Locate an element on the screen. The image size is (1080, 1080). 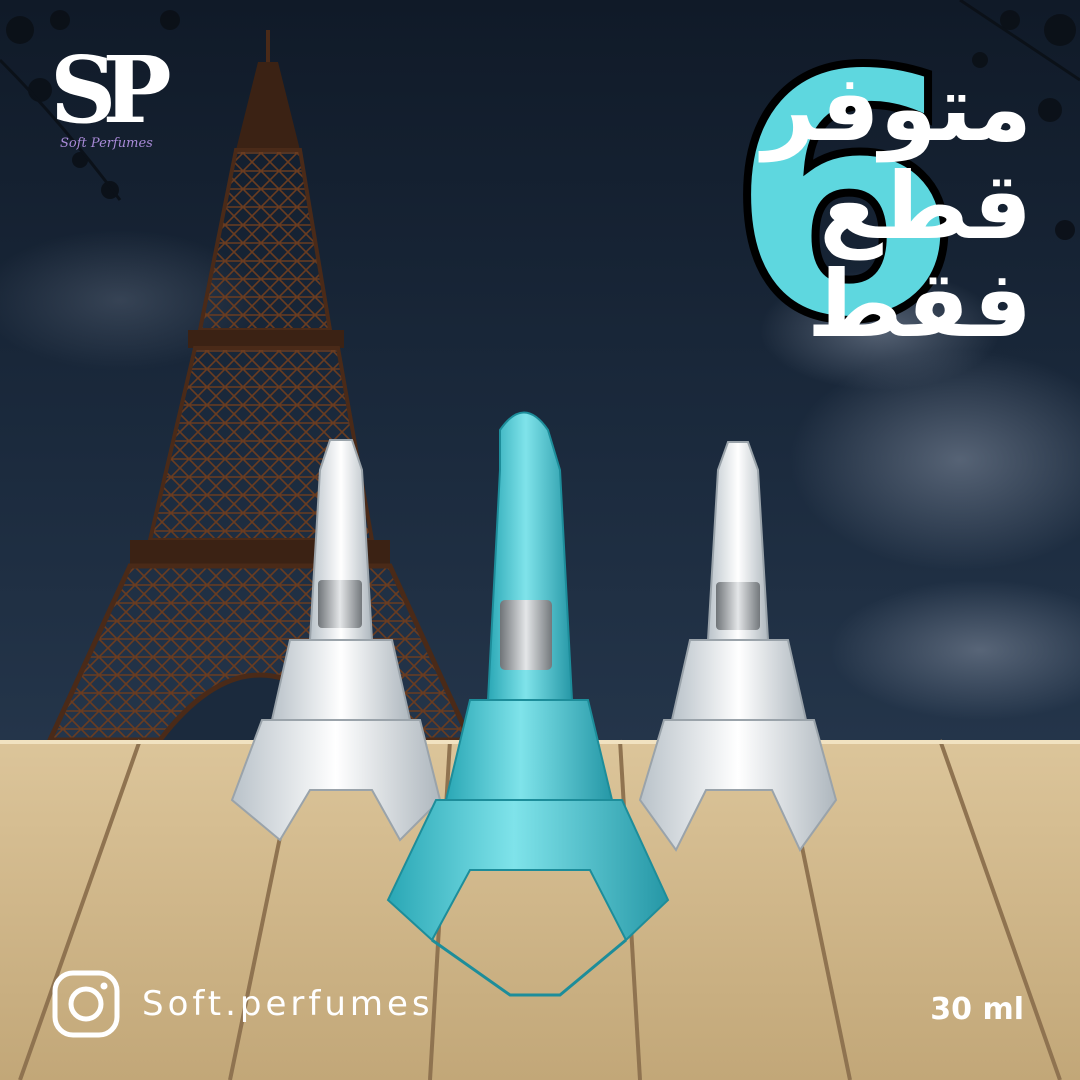
instagram-icon is located at coordinates (86, 1004).